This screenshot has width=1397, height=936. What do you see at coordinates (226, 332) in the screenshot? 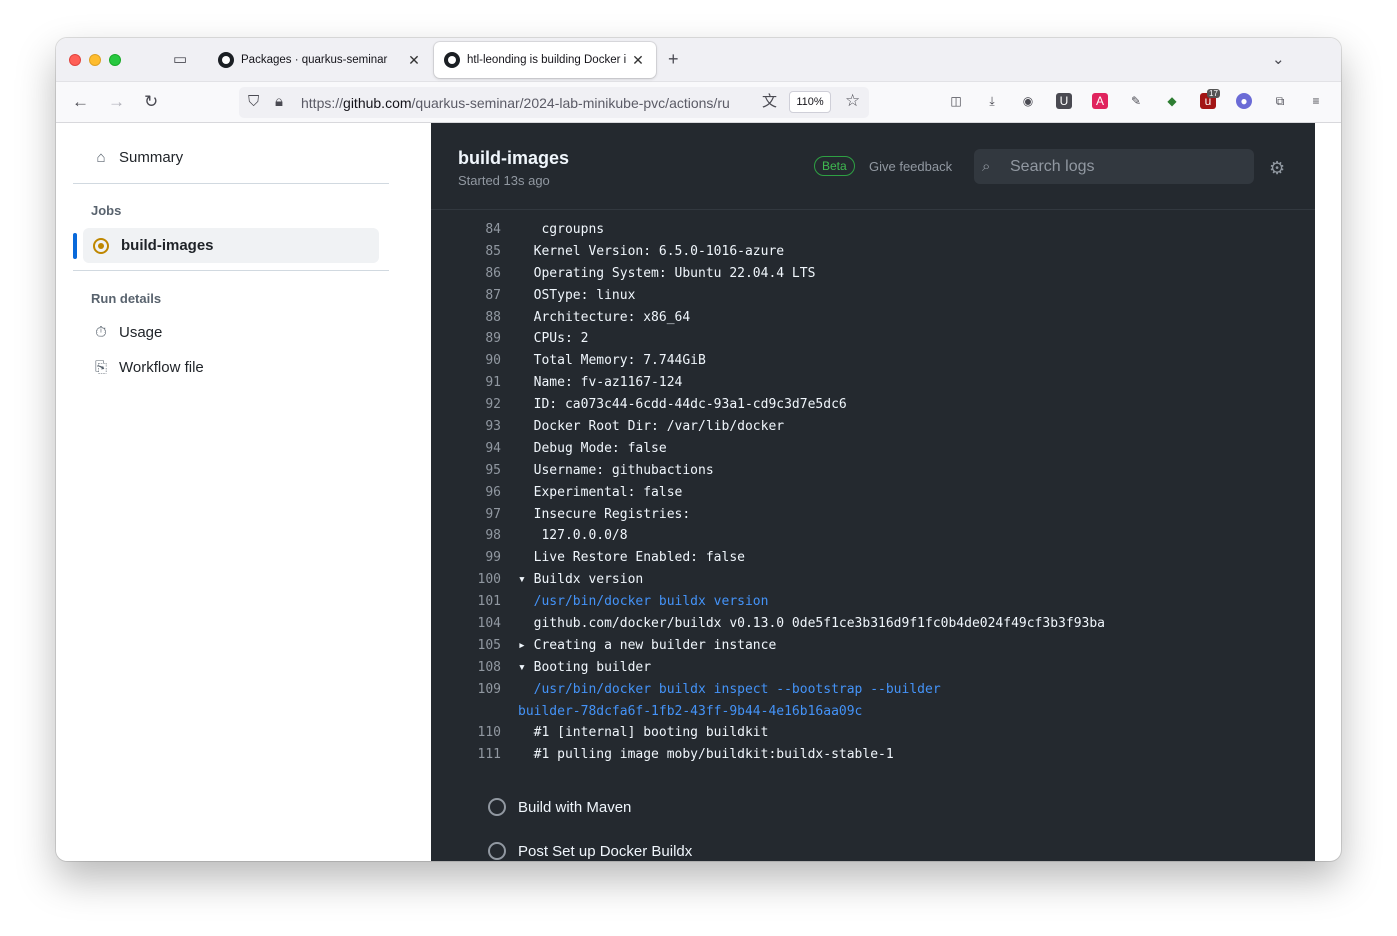
I see `sidebar-item-usage: ⏱ Usage` at bounding box center [226, 332].